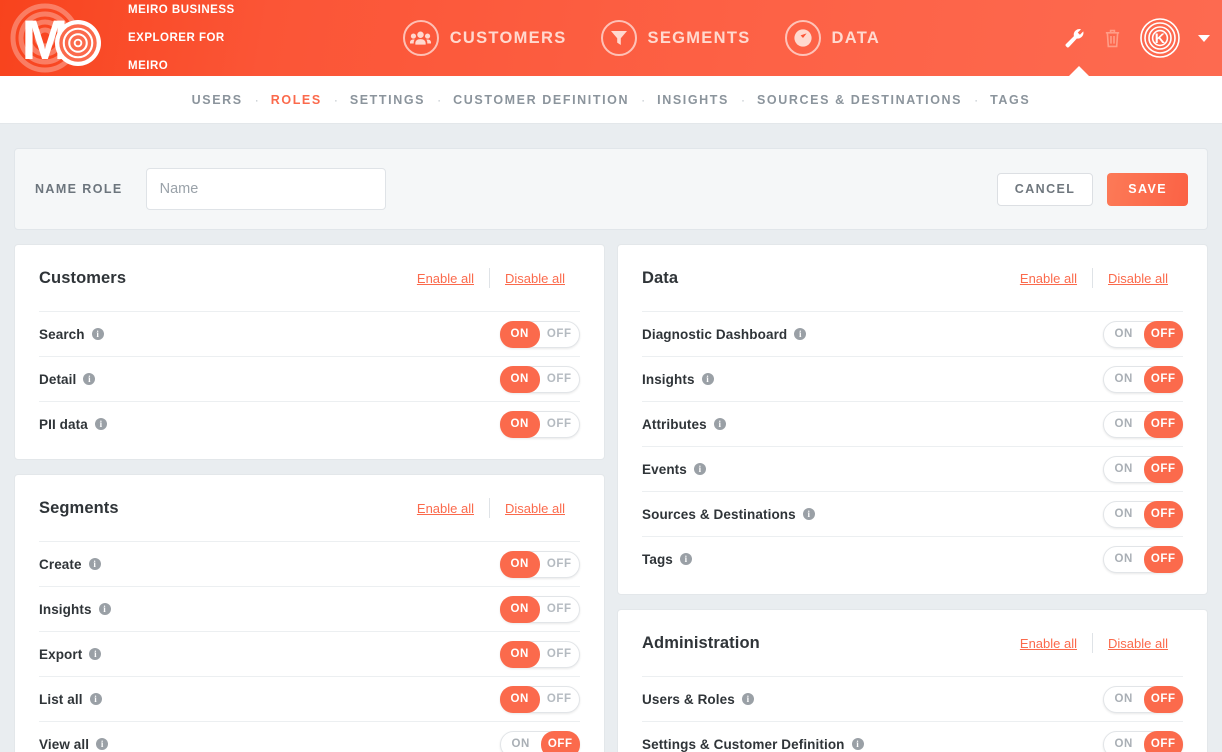  I want to click on toggle-segments-export: ON OFF, so click(540, 654).